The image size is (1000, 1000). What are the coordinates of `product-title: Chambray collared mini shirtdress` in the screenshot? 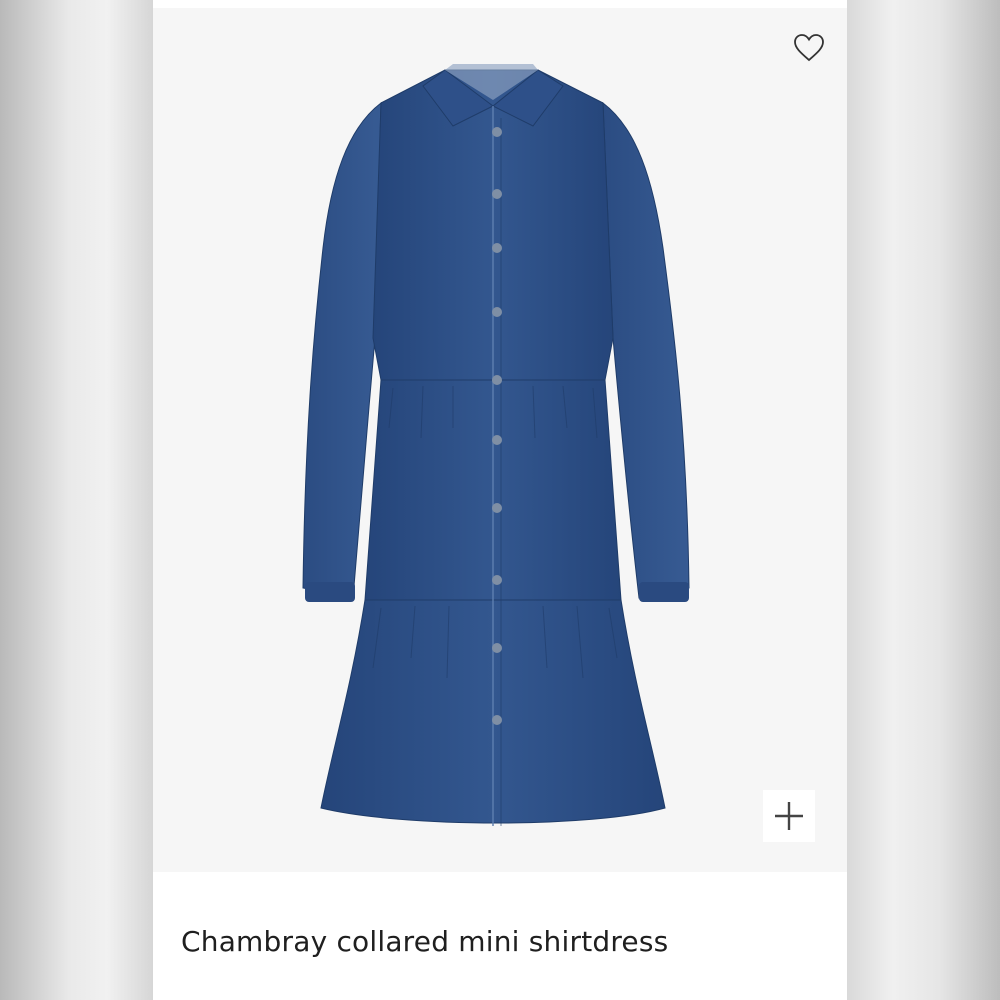 It's located at (424, 941).